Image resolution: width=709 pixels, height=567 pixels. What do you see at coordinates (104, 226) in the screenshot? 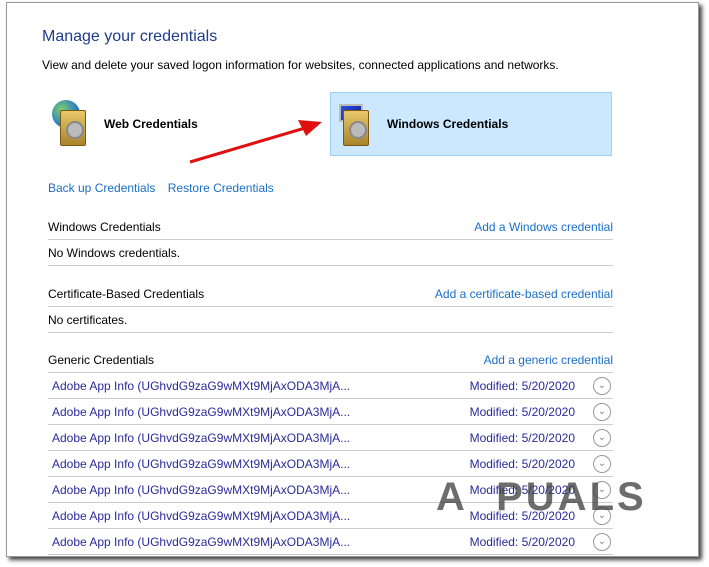
I see `section-title: Windows Credentials` at bounding box center [104, 226].